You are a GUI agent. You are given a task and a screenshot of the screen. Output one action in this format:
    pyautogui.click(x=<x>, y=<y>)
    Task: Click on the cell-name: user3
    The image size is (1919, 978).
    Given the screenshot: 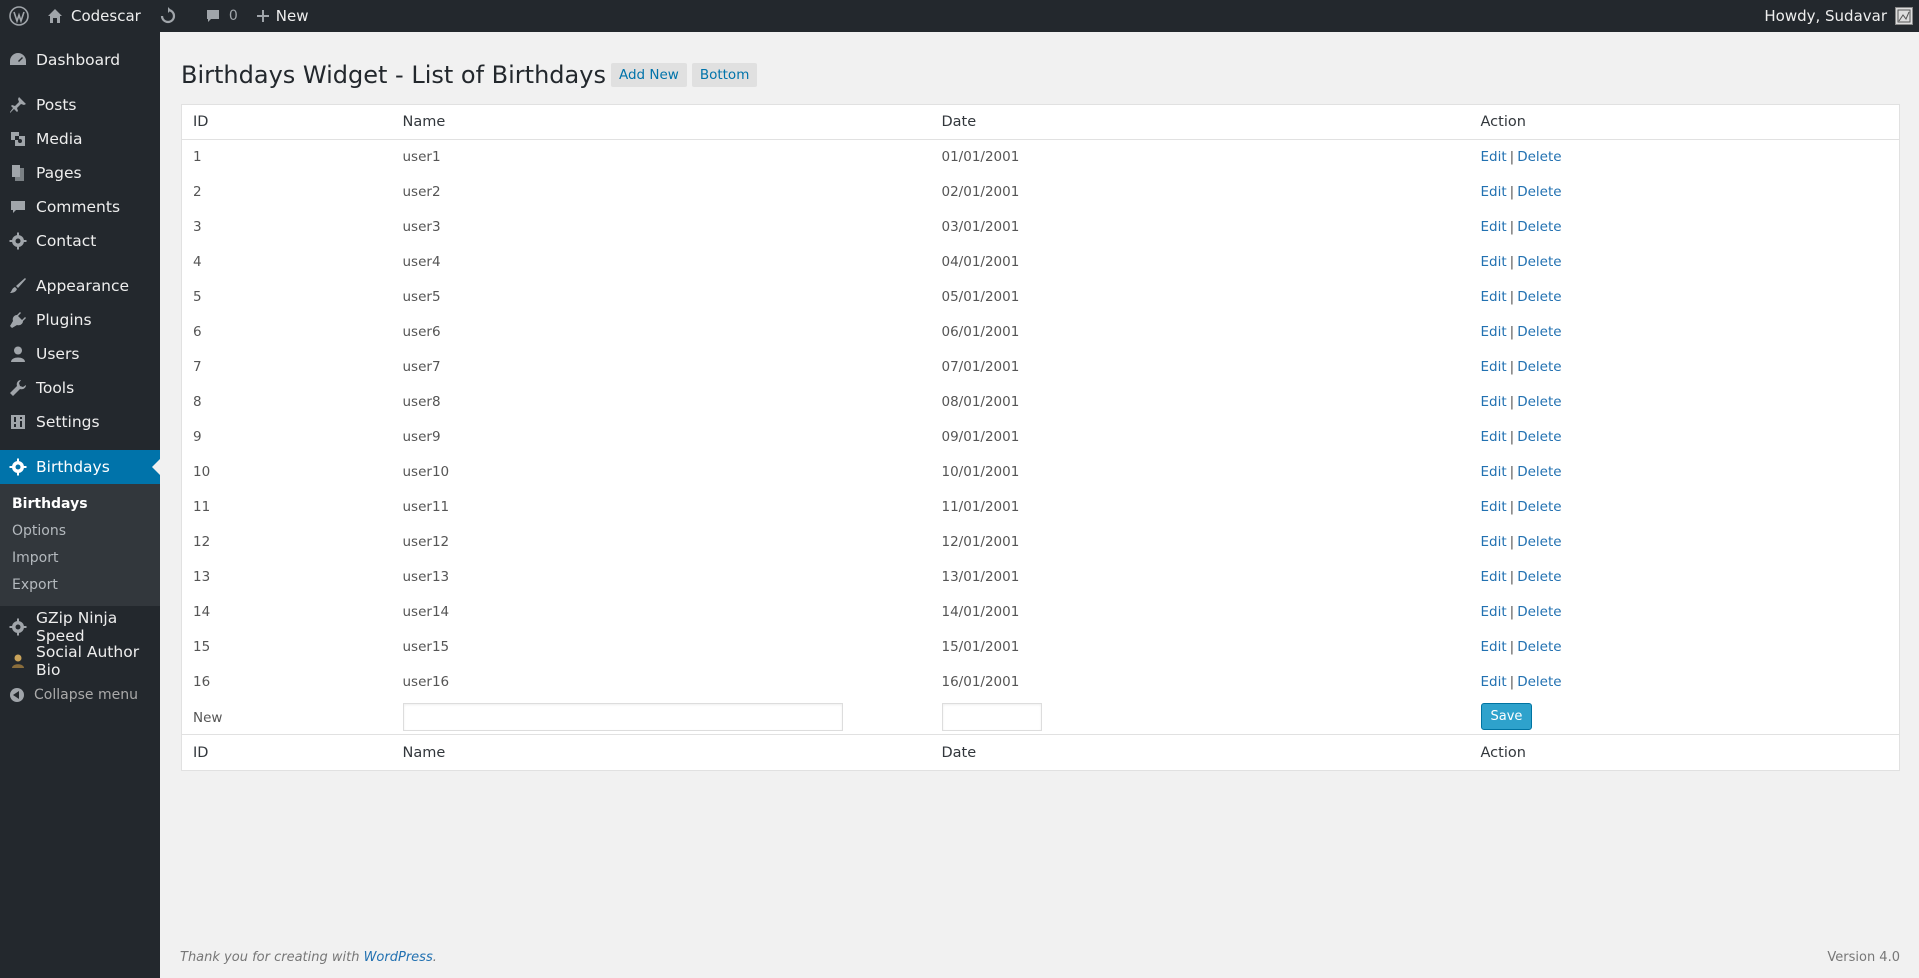 What is the action you would take?
    pyautogui.click(x=421, y=227)
    